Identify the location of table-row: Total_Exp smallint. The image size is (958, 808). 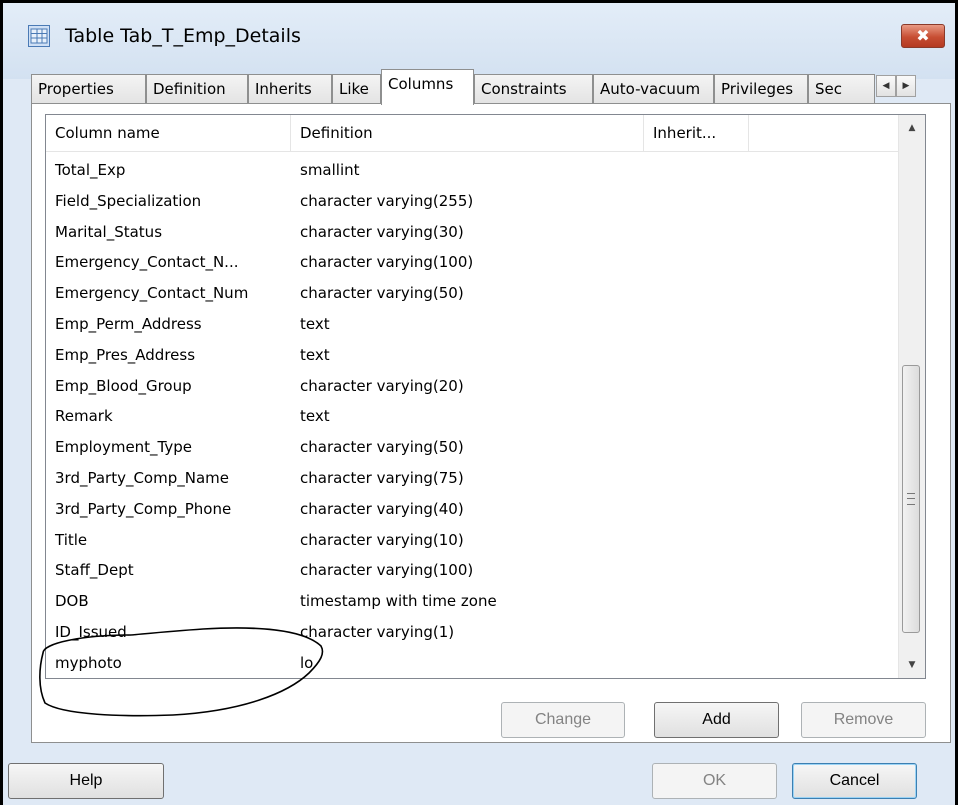
(473, 170).